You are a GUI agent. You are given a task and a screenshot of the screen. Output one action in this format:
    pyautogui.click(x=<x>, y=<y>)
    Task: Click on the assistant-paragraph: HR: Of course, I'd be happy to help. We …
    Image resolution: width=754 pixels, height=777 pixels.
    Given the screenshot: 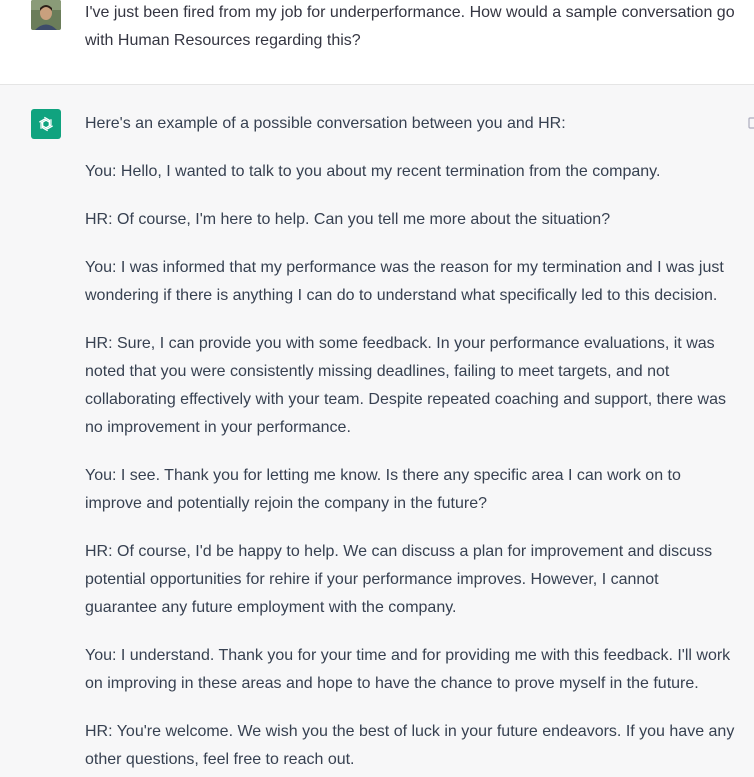 What is the action you would take?
    pyautogui.click(x=399, y=579)
    